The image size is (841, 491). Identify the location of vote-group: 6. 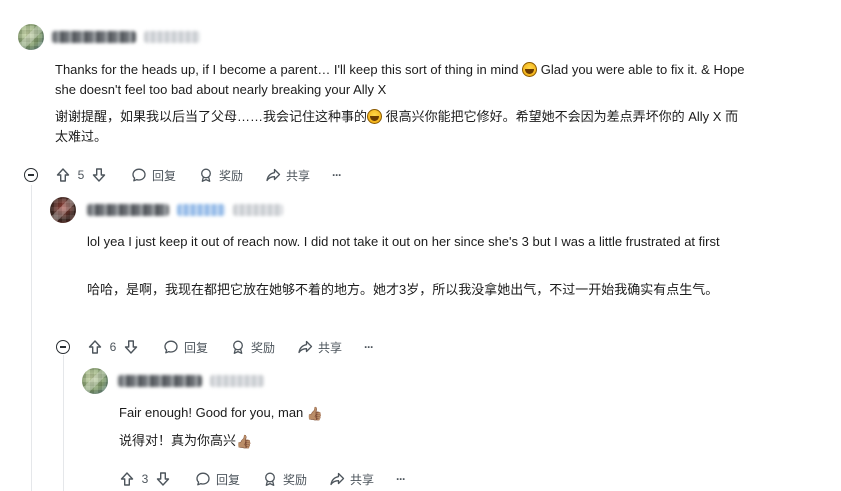
(113, 347).